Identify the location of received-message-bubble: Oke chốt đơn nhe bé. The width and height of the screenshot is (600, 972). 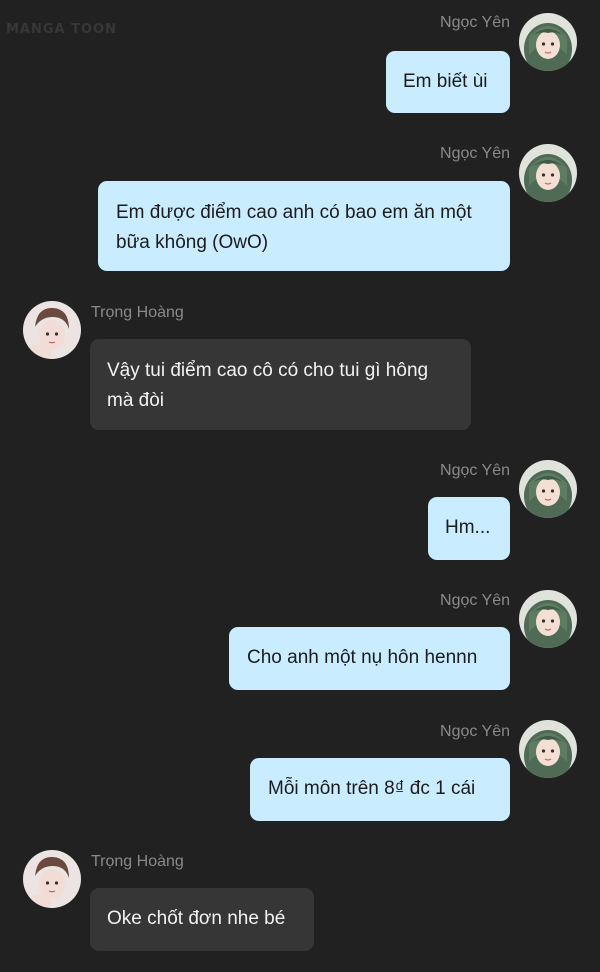
(202, 919).